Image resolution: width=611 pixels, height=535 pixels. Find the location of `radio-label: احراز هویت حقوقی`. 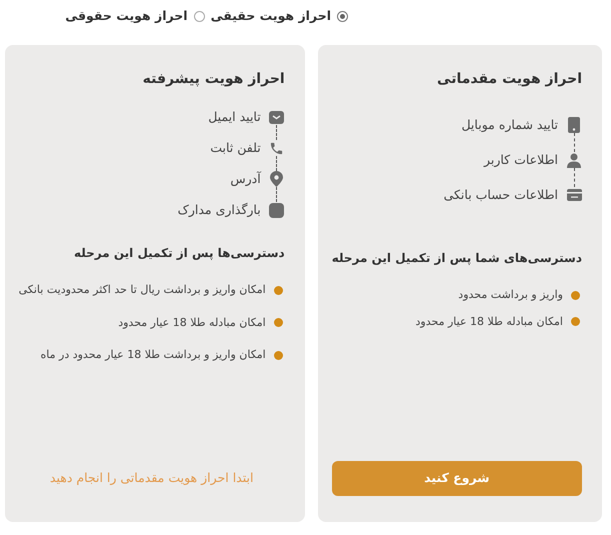

radio-label: احراز هویت حقوقی is located at coordinates (126, 15).